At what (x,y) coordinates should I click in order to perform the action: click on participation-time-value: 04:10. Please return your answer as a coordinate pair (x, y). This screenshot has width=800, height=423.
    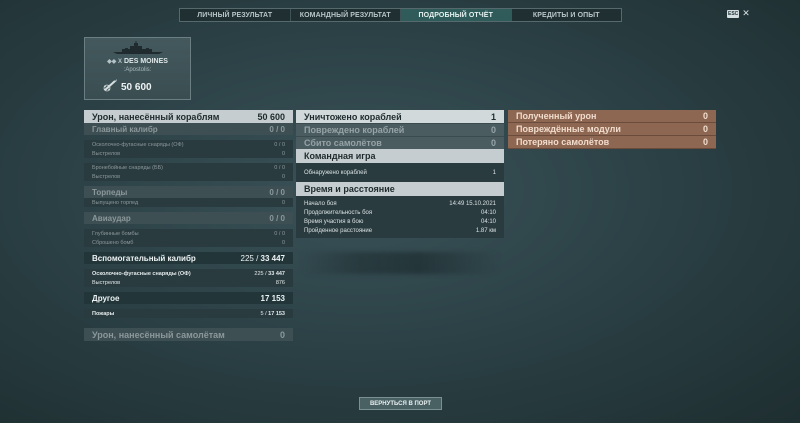
    Looking at the image, I should click on (488, 221).